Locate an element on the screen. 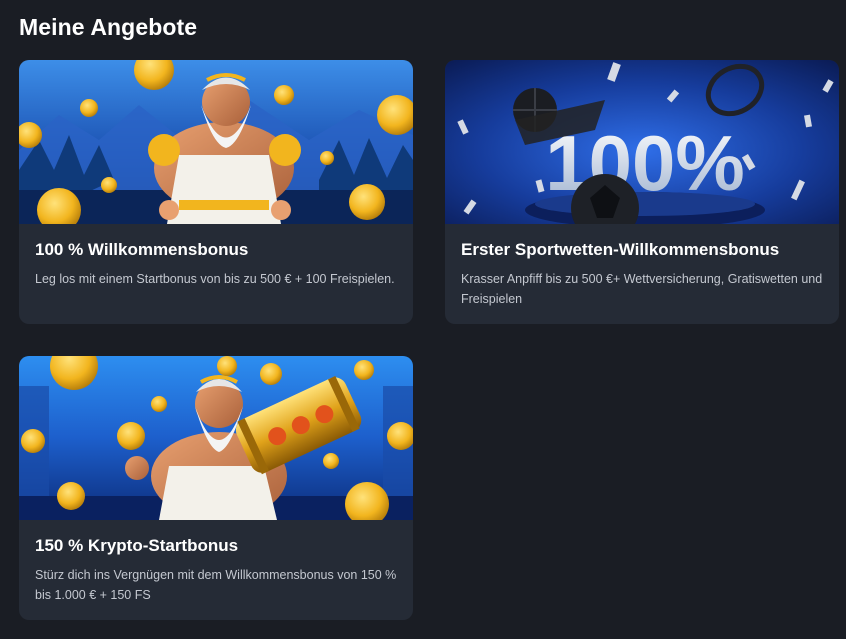 The height and width of the screenshot is (639, 846). page-title: Meine Angebote is located at coordinates (108, 27).